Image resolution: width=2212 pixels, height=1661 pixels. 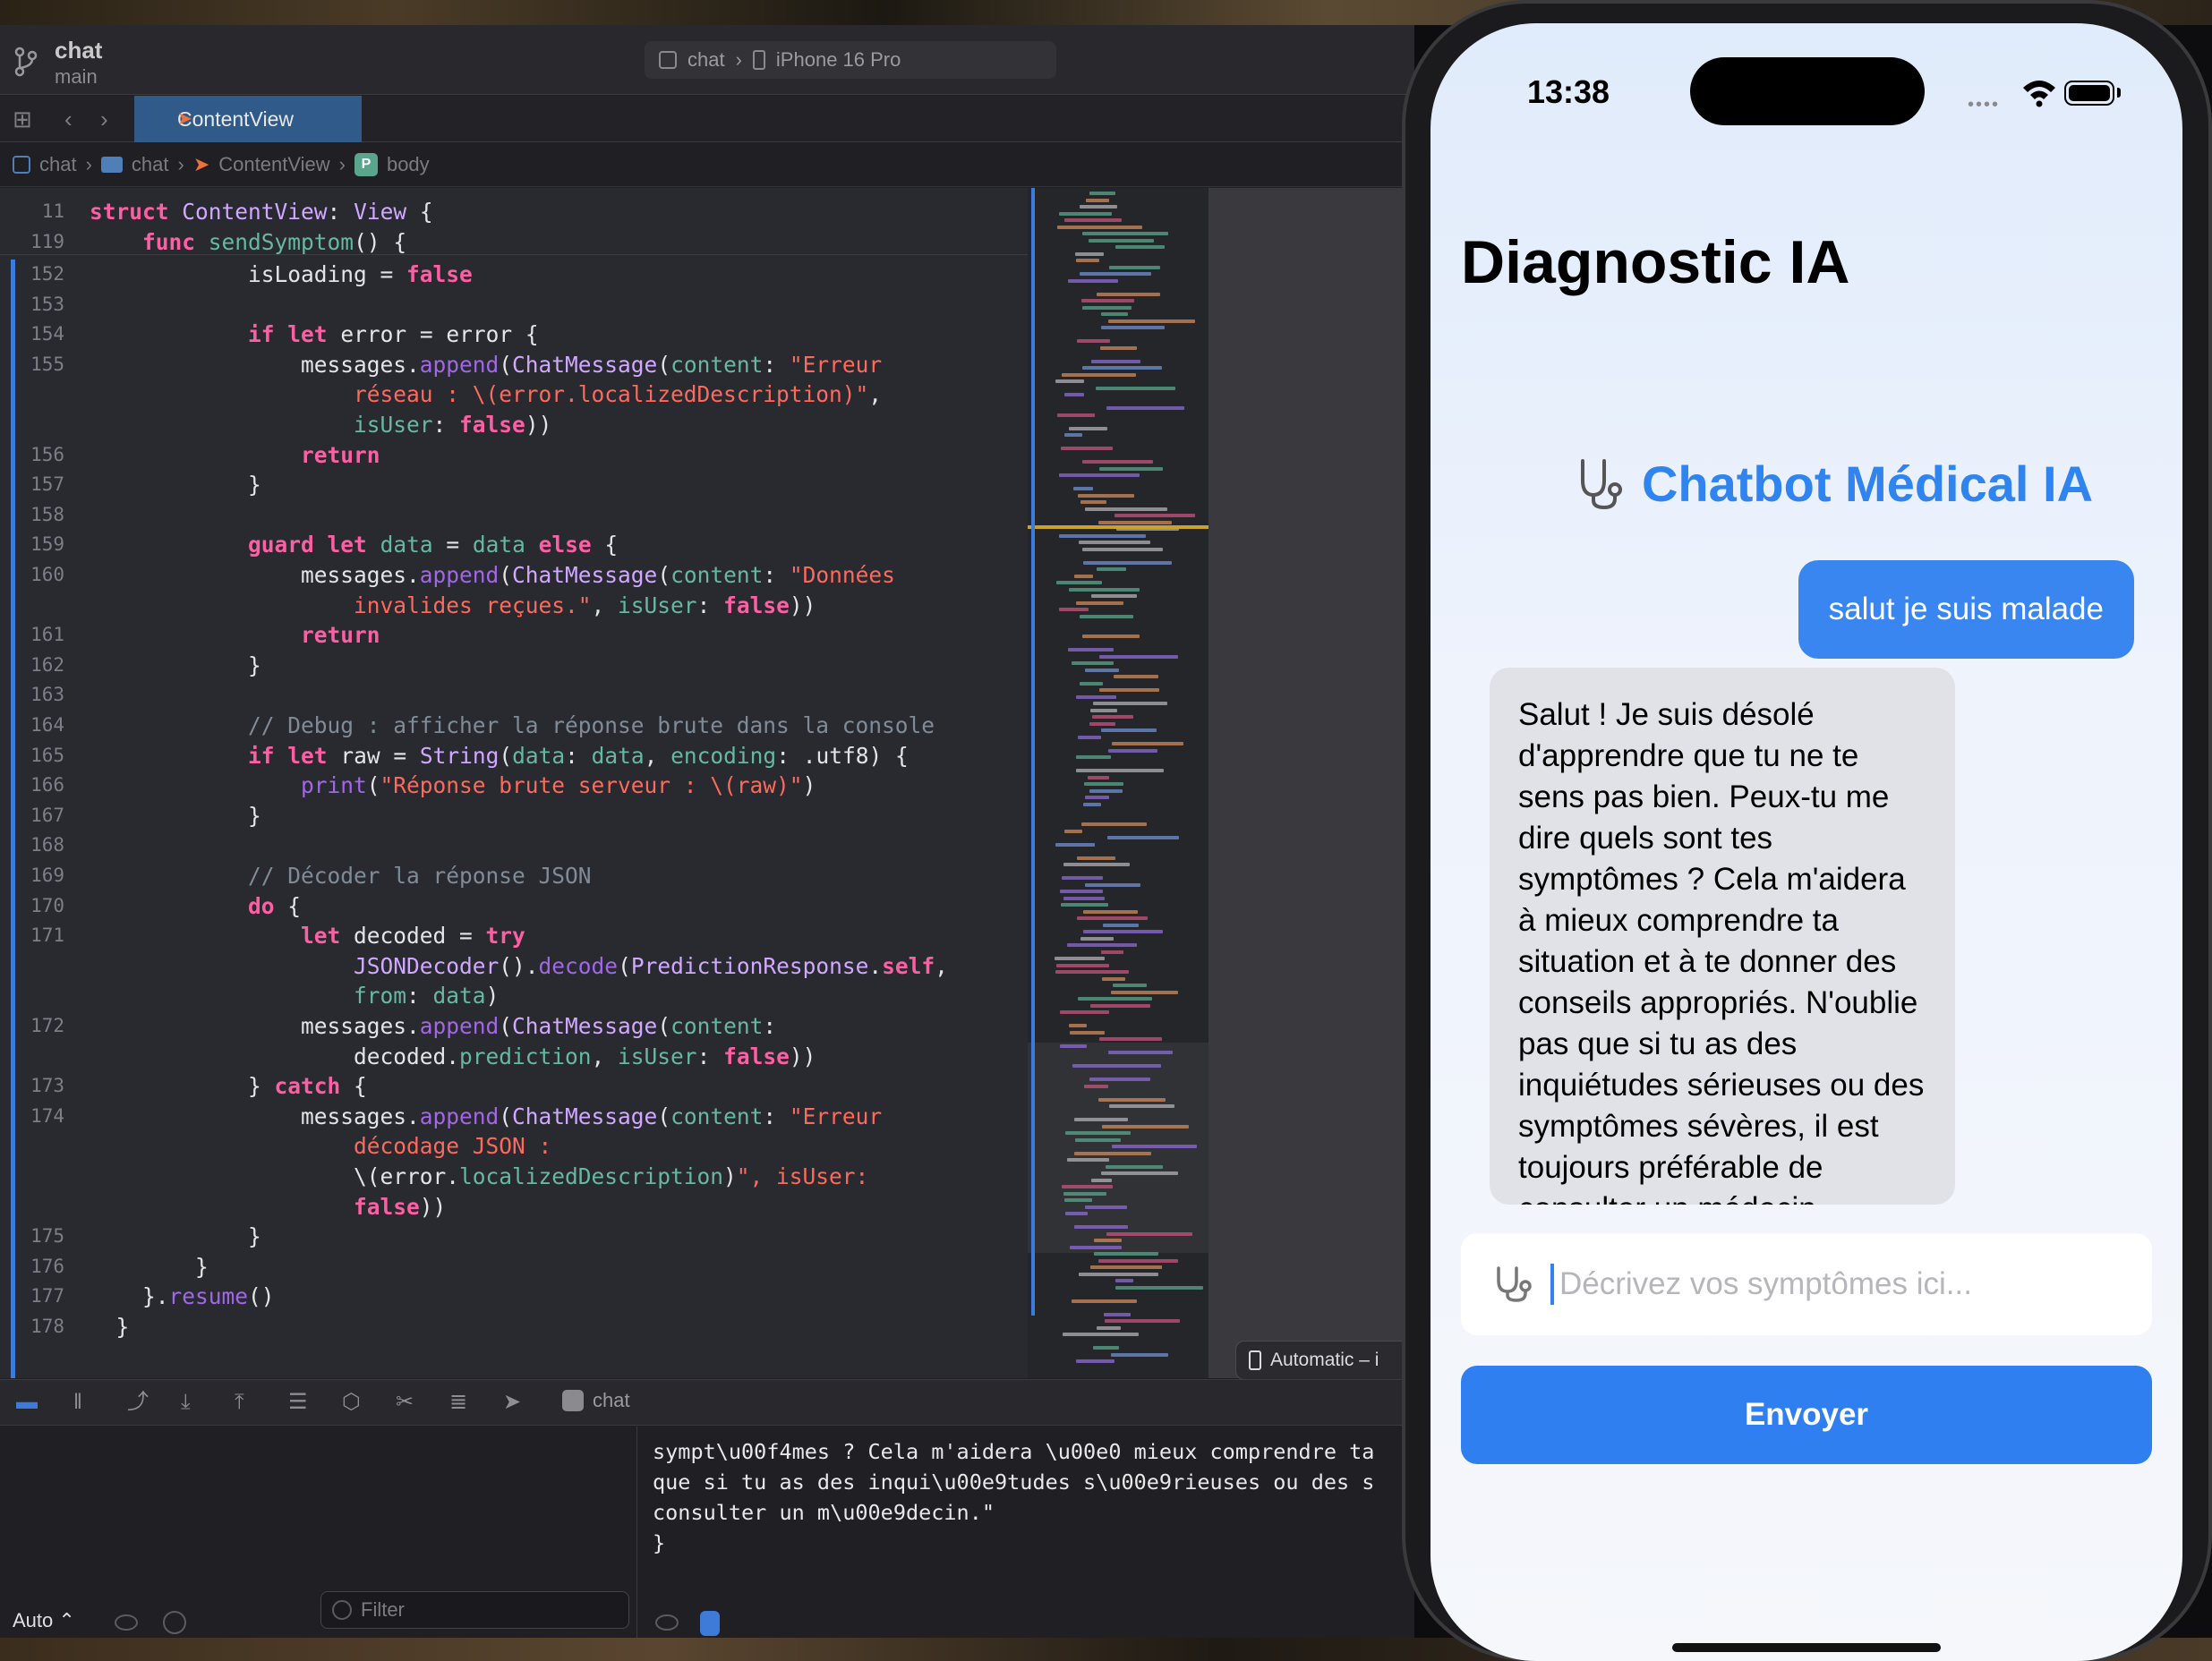 What do you see at coordinates (850, 60) in the screenshot?
I see `scheme-selector: chat › iPhone 16 Pro` at bounding box center [850, 60].